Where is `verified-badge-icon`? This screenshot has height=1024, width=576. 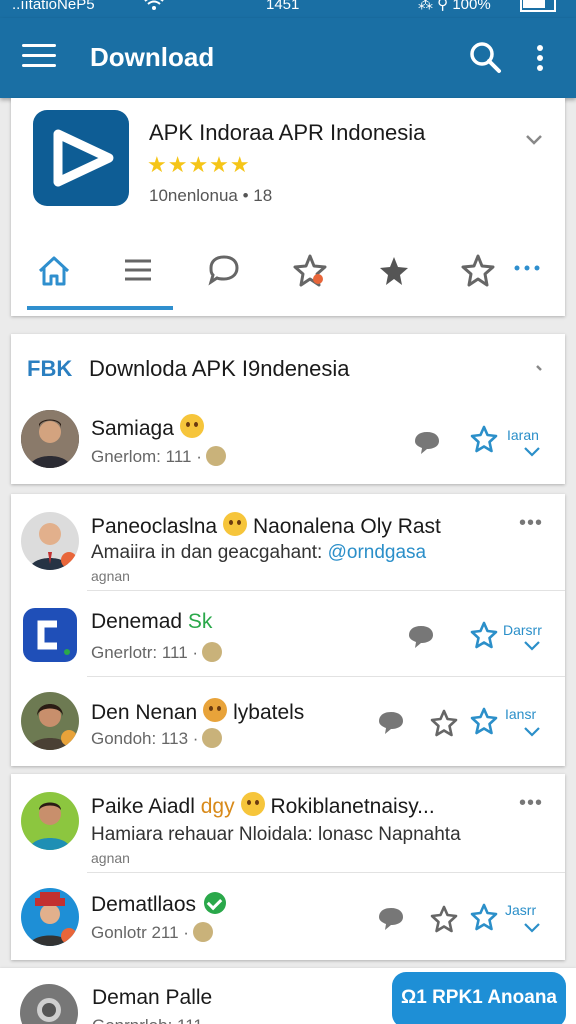
verified-badge-icon is located at coordinates (215, 903).